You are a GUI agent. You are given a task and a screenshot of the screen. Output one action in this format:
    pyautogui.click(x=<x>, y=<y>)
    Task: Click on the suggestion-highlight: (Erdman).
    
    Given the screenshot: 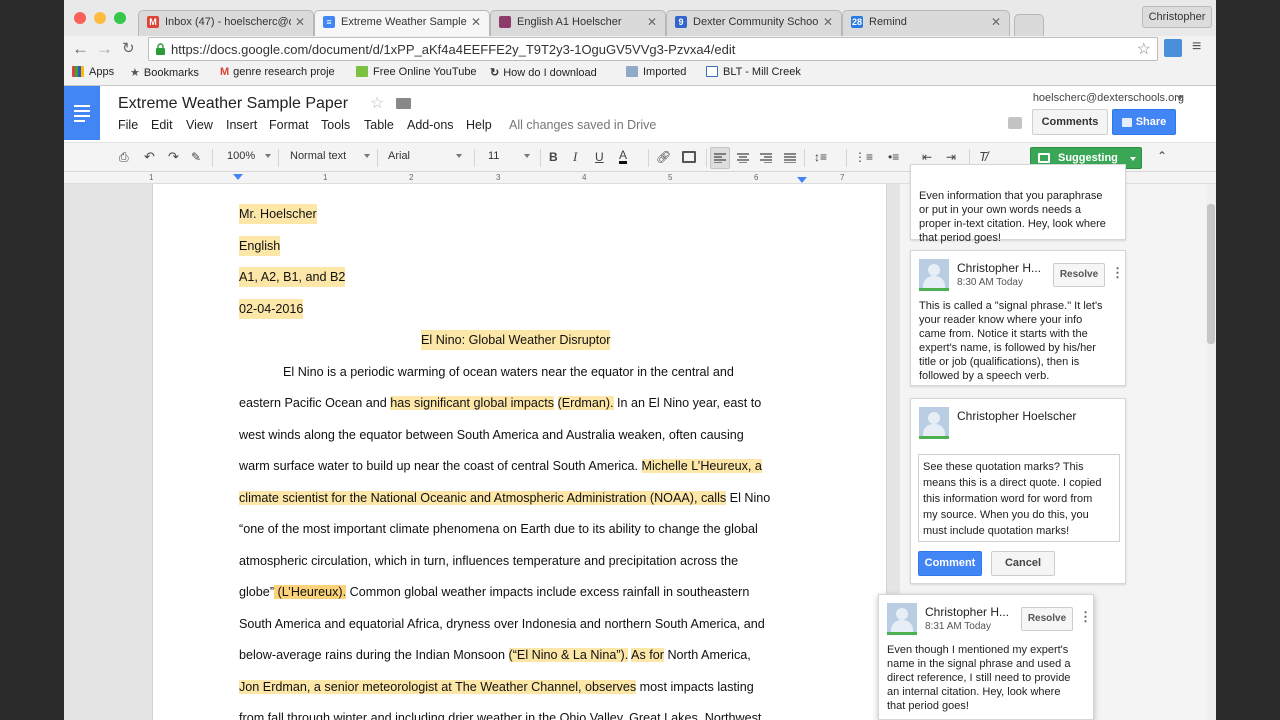 What is the action you would take?
    pyautogui.click(x=585, y=403)
    